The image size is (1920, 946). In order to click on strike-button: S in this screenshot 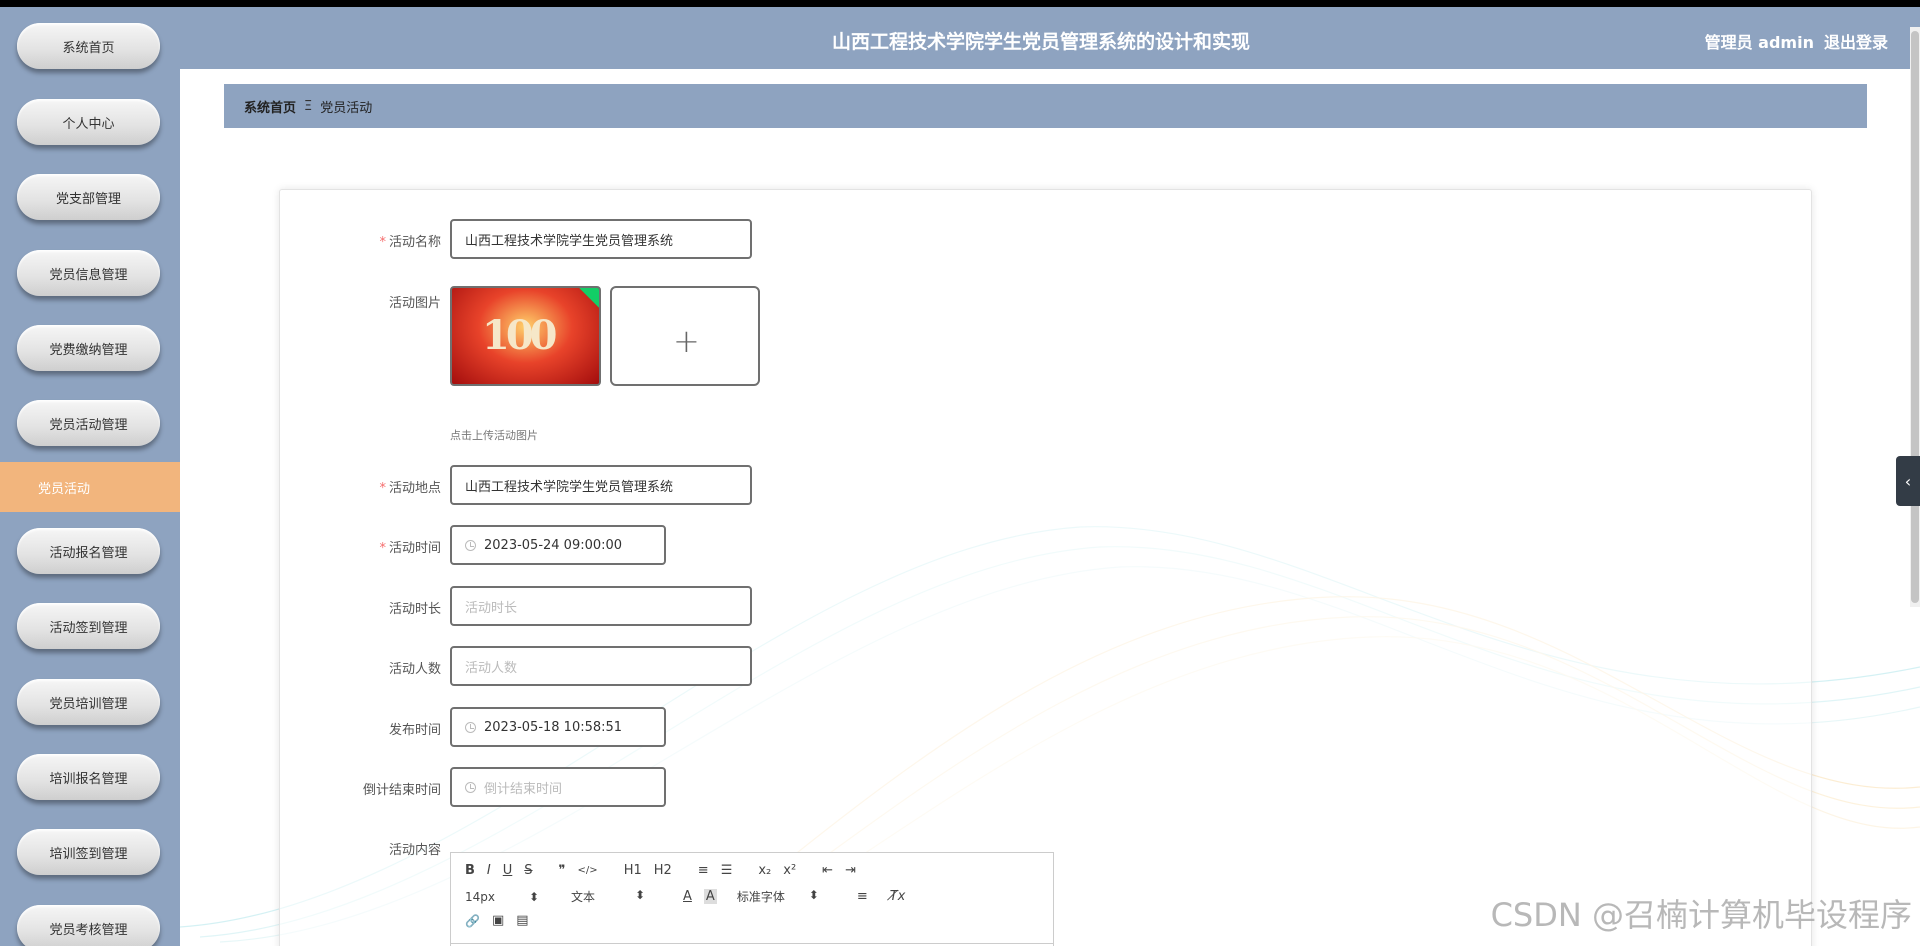, I will do `click(528, 870)`.